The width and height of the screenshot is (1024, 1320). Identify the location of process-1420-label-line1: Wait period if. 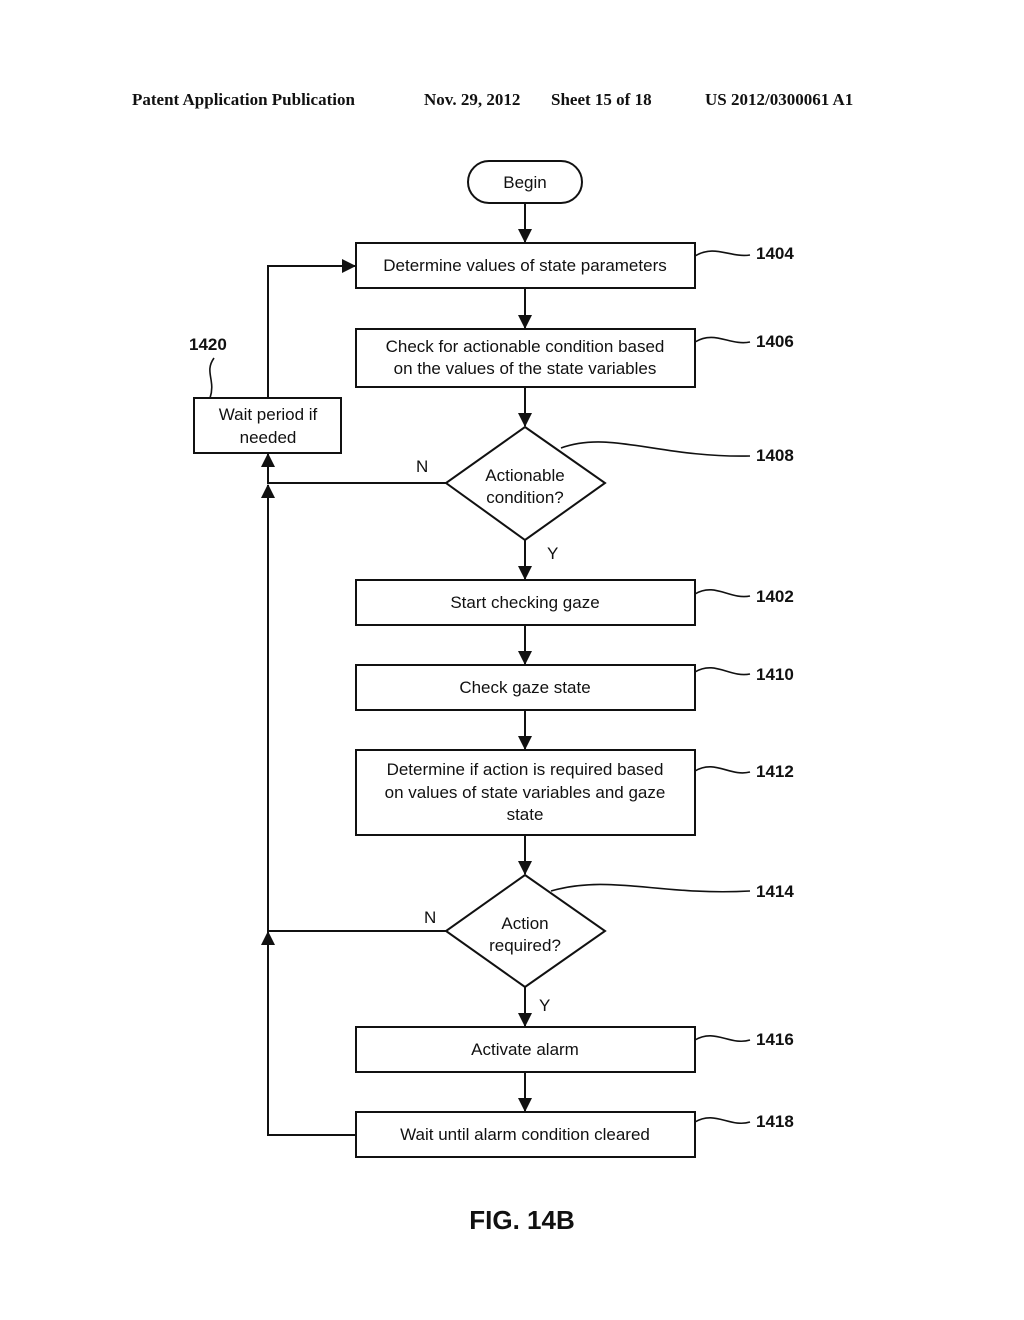
(268, 414).